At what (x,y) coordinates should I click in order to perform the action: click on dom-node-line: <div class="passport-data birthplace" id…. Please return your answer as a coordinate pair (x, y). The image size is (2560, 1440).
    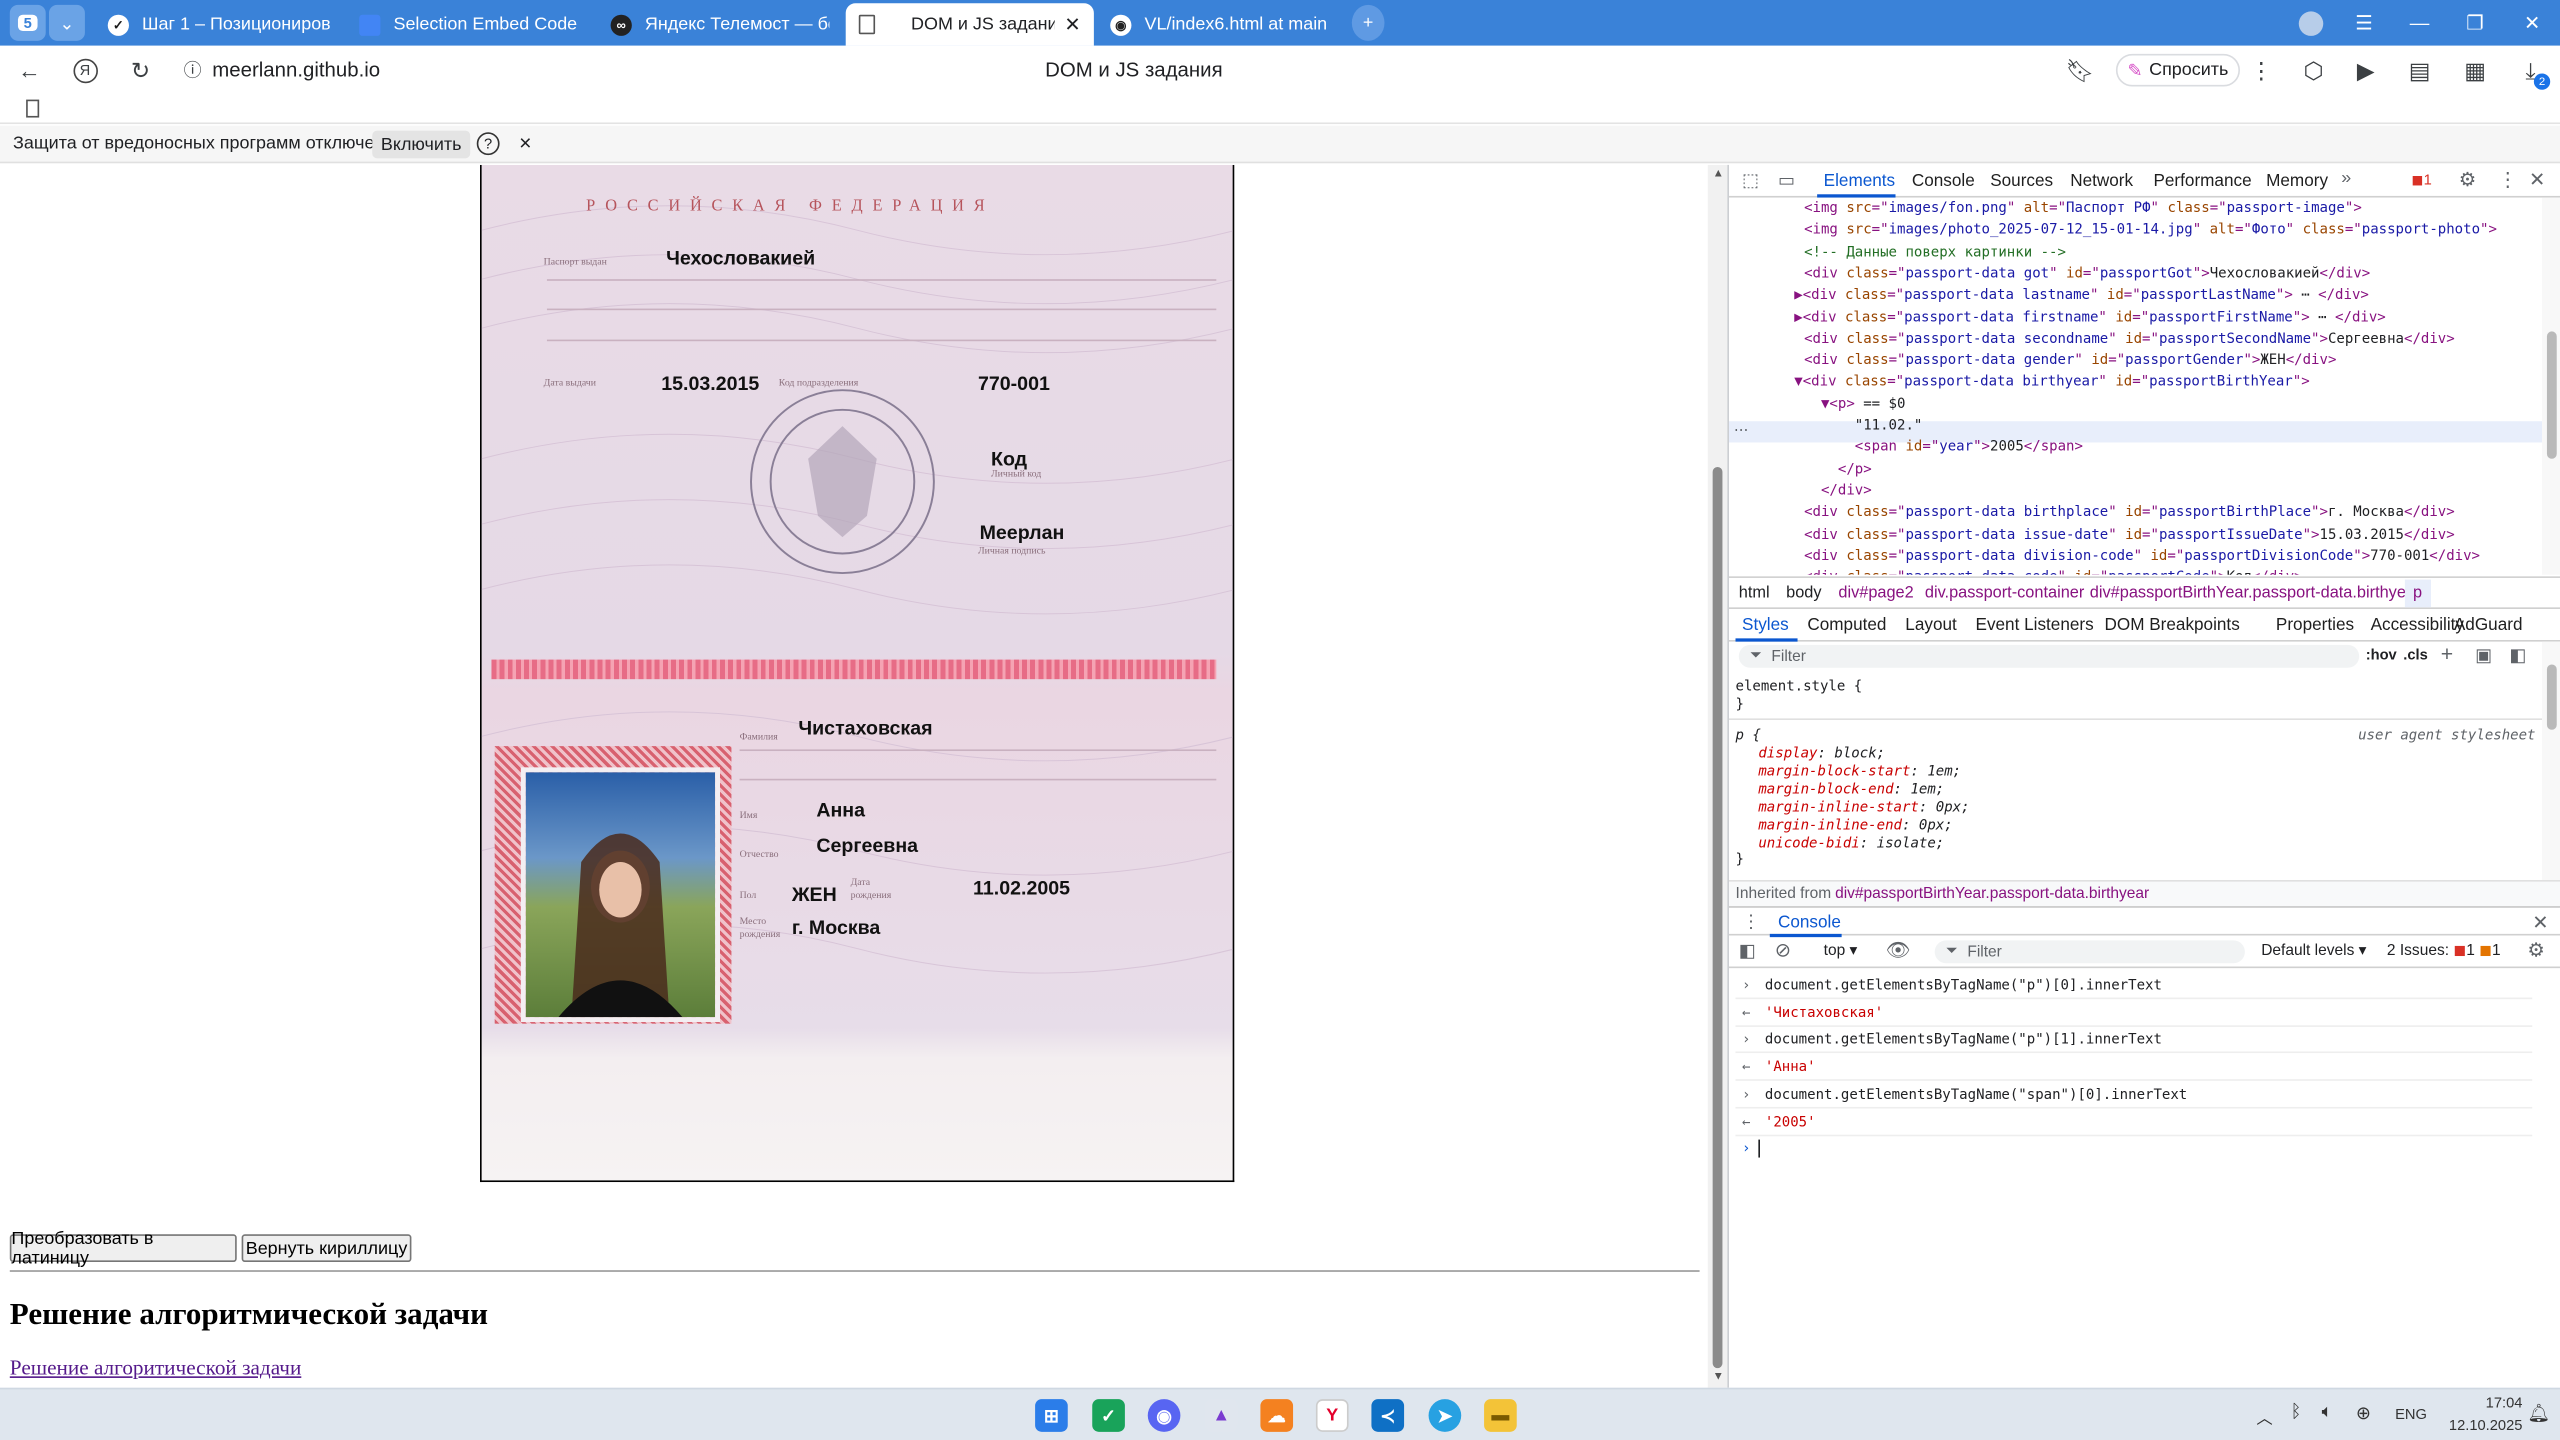
    Looking at the image, I should click on (2129, 514).